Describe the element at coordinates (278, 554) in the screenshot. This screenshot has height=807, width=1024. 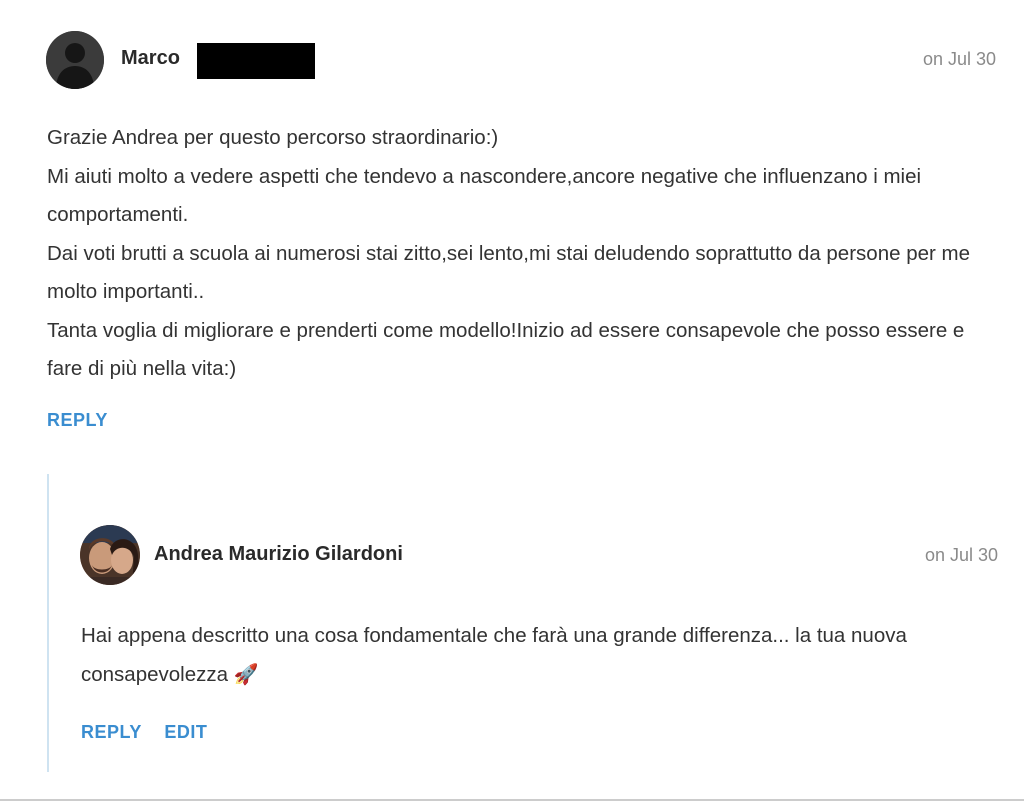
I see `reply-author-name: Andrea Maurizio Gilardoni` at that location.